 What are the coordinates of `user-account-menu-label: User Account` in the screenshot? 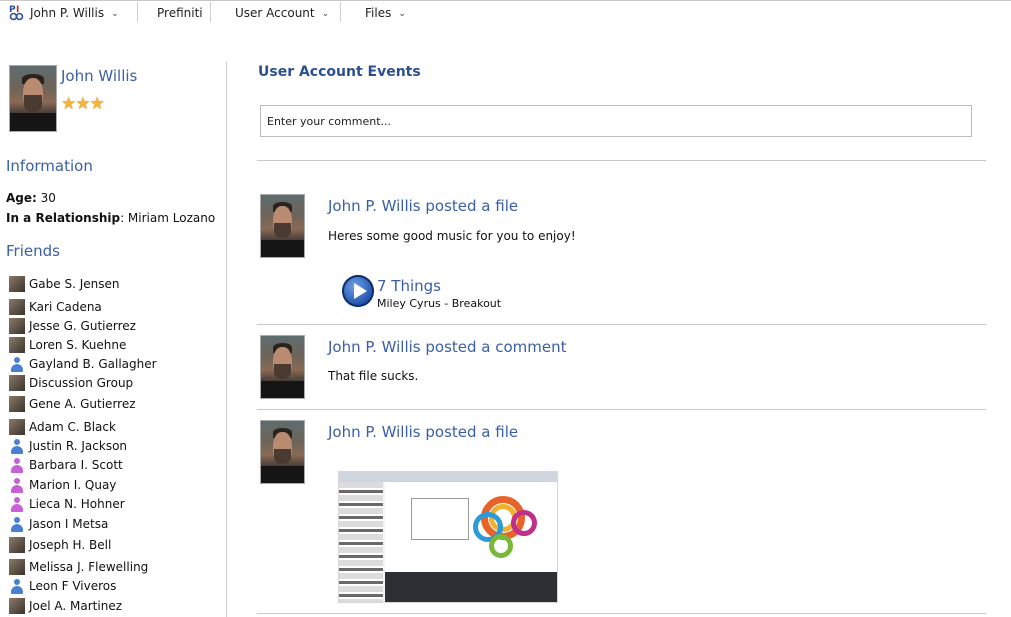 It's located at (275, 13).